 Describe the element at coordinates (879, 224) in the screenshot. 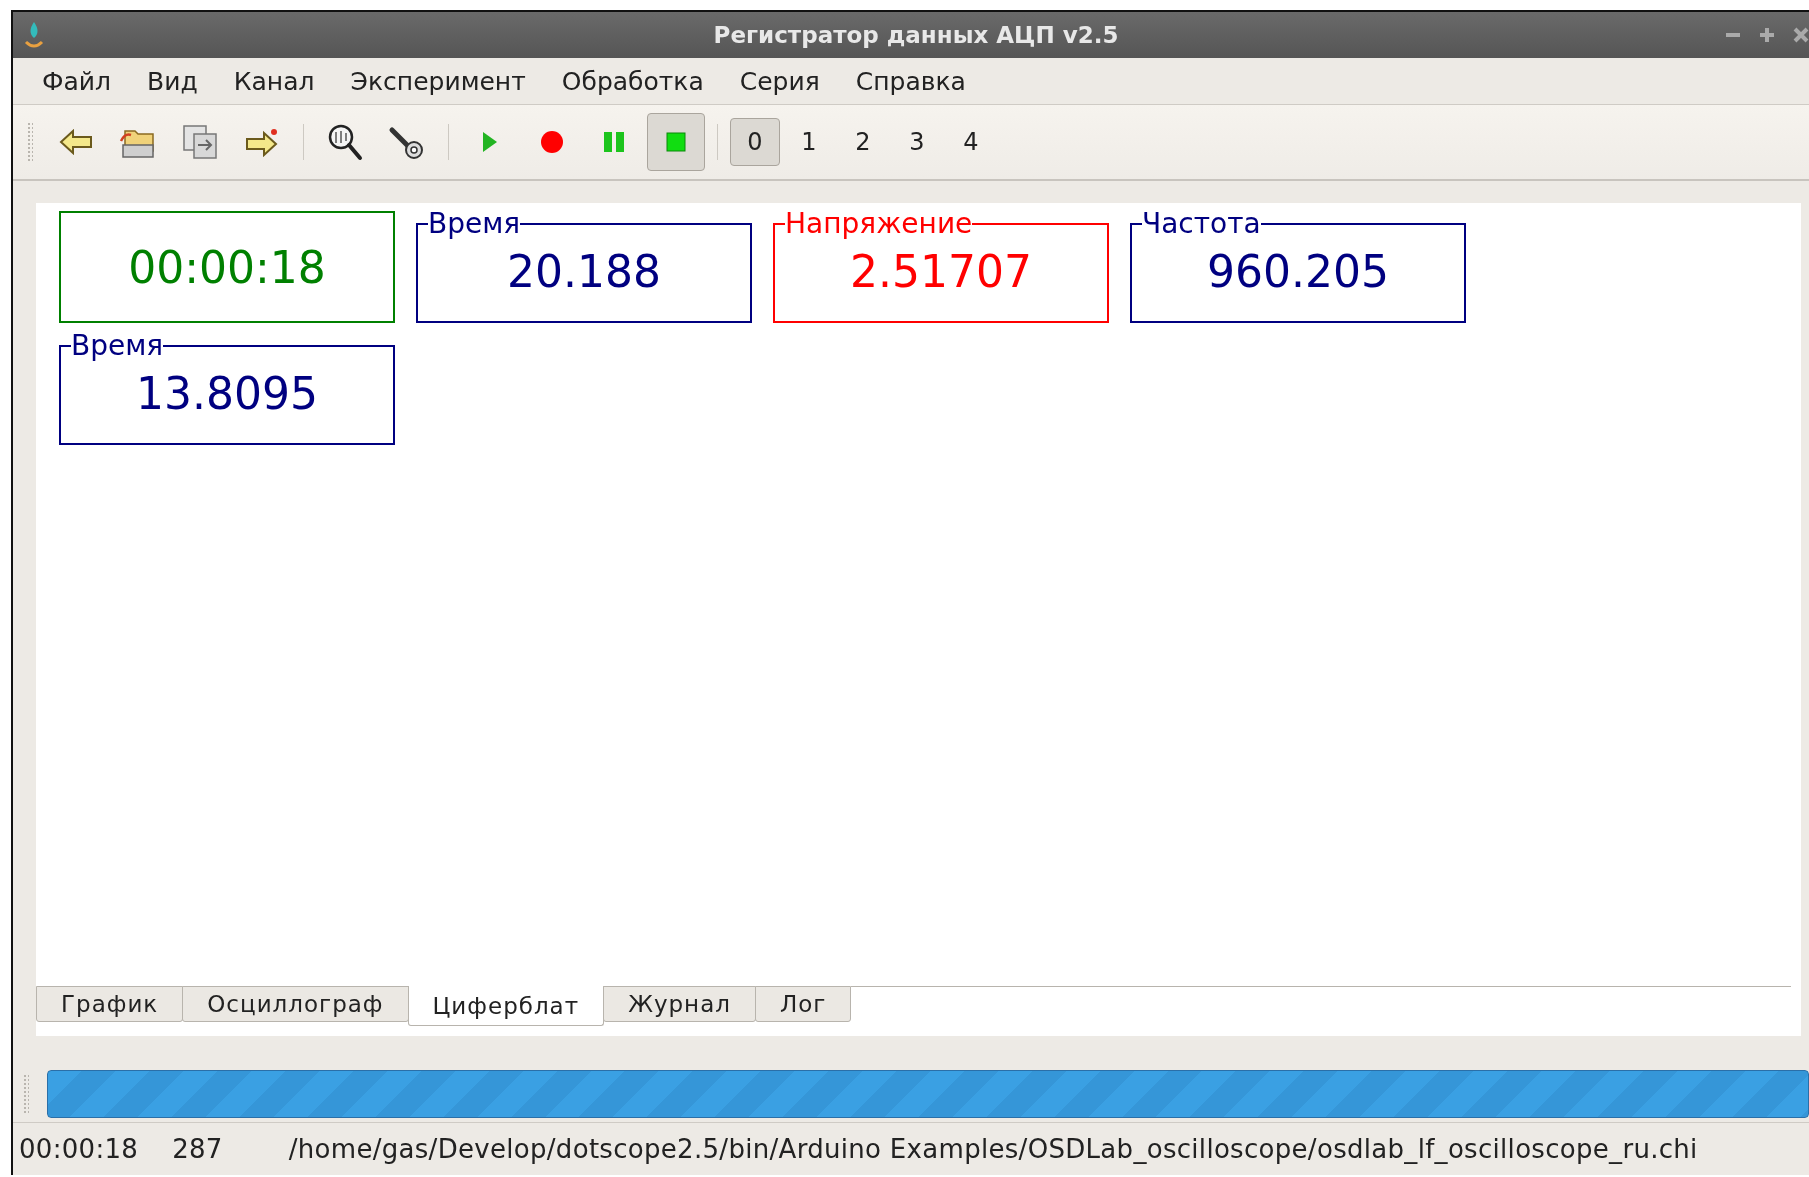

I see `gauge-label: Напряжение` at that location.